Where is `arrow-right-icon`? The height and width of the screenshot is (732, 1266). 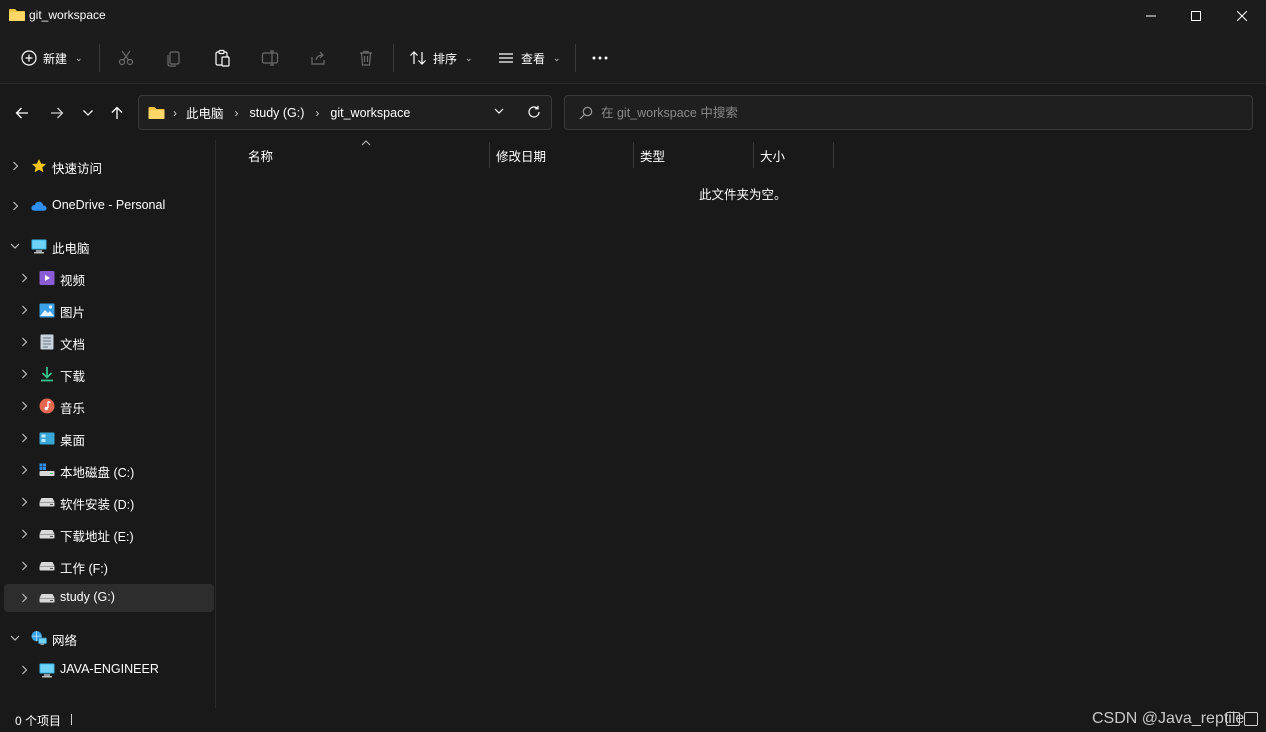
arrow-right-icon is located at coordinates (57, 113).